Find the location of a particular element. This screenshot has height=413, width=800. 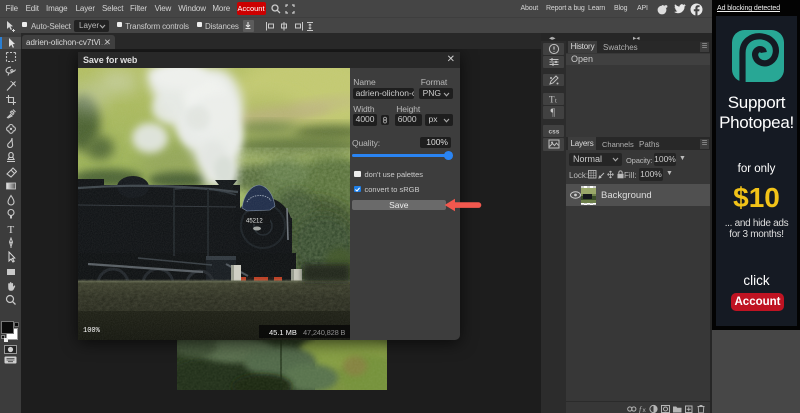

svg-text: t is located at coordinates (556, 100).